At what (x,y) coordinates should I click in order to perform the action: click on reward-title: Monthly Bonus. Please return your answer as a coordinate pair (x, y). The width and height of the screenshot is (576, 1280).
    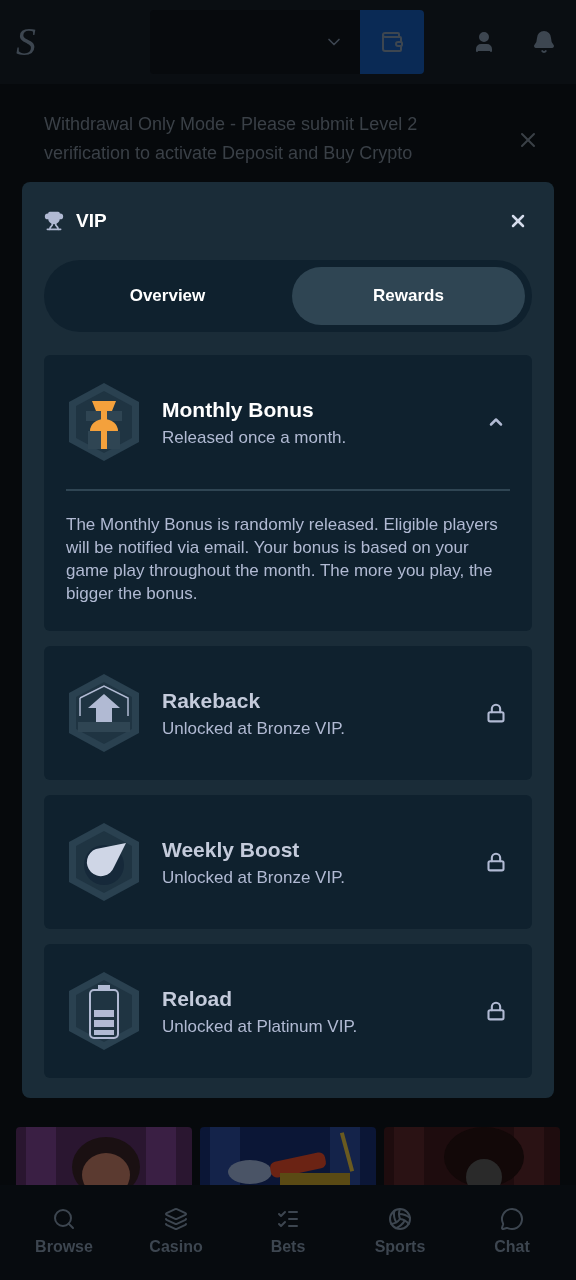
    Looking at the image, I should click on (238, 409).